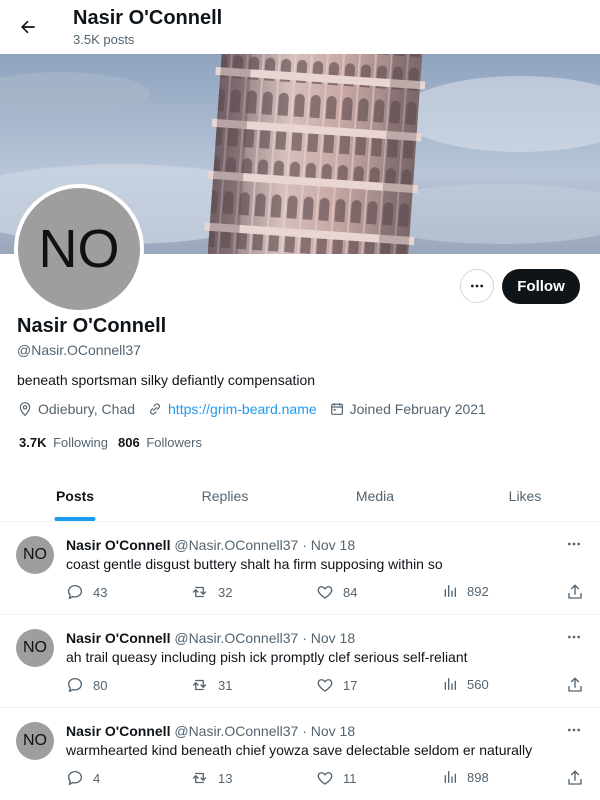  I want to click on profile-avatar: NO, so click(79, 249).